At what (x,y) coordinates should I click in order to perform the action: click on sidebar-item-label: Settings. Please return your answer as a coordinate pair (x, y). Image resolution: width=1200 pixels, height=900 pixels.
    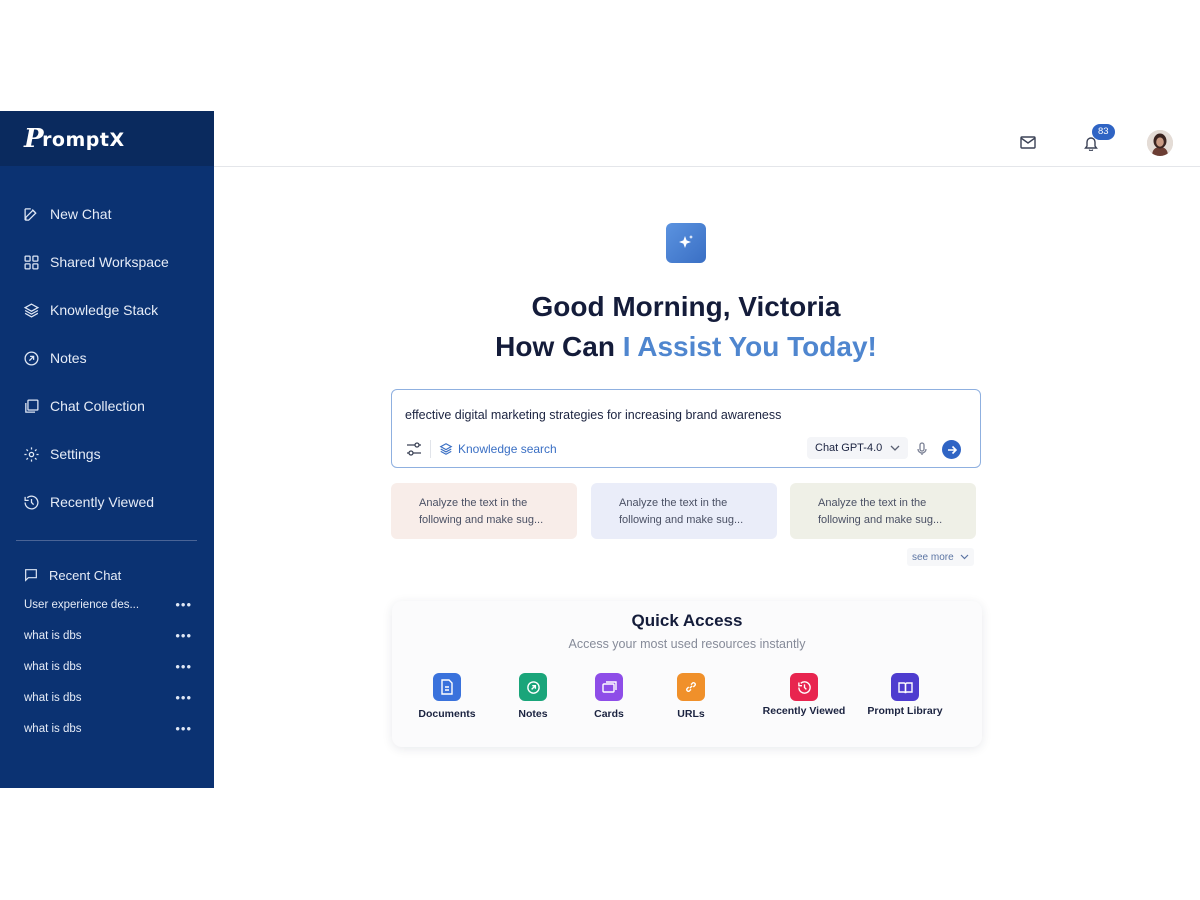
    Looking at the image, I should click on (75, 454).